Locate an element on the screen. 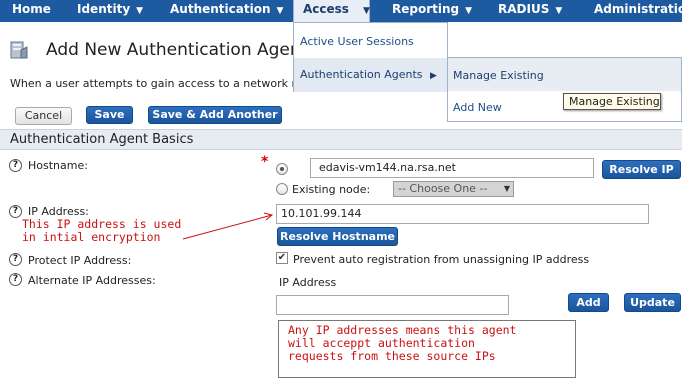  resolve-ip-button: Resolve IP is located at coordinates (641, 169).